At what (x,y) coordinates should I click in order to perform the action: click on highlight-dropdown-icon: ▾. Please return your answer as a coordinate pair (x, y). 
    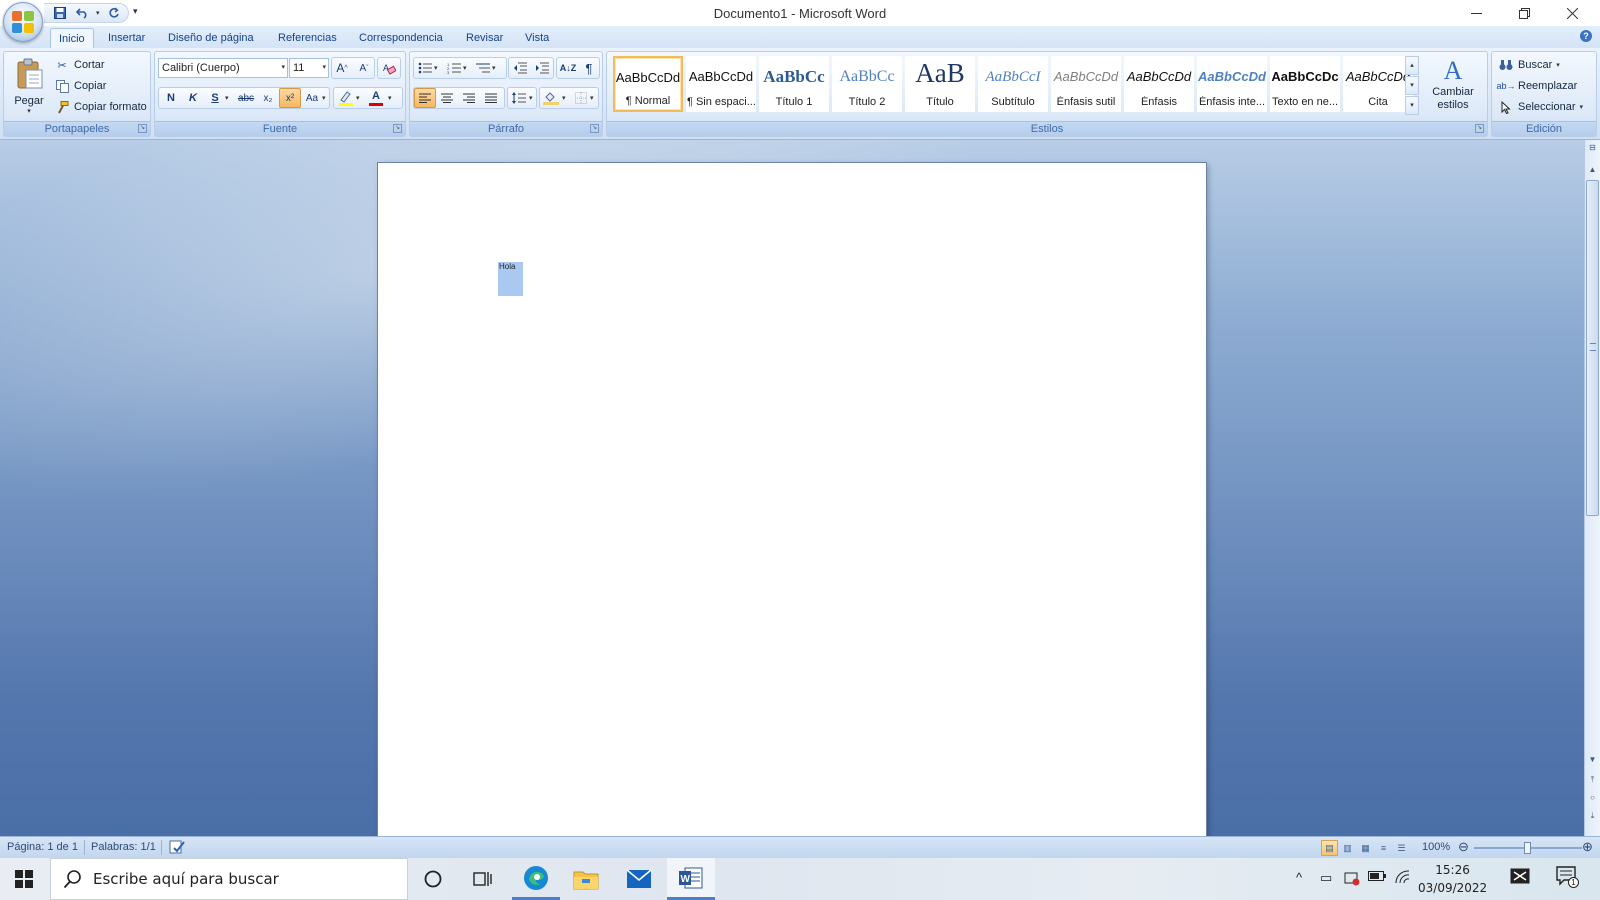
    Looking at the image, I should click on (358, 98).